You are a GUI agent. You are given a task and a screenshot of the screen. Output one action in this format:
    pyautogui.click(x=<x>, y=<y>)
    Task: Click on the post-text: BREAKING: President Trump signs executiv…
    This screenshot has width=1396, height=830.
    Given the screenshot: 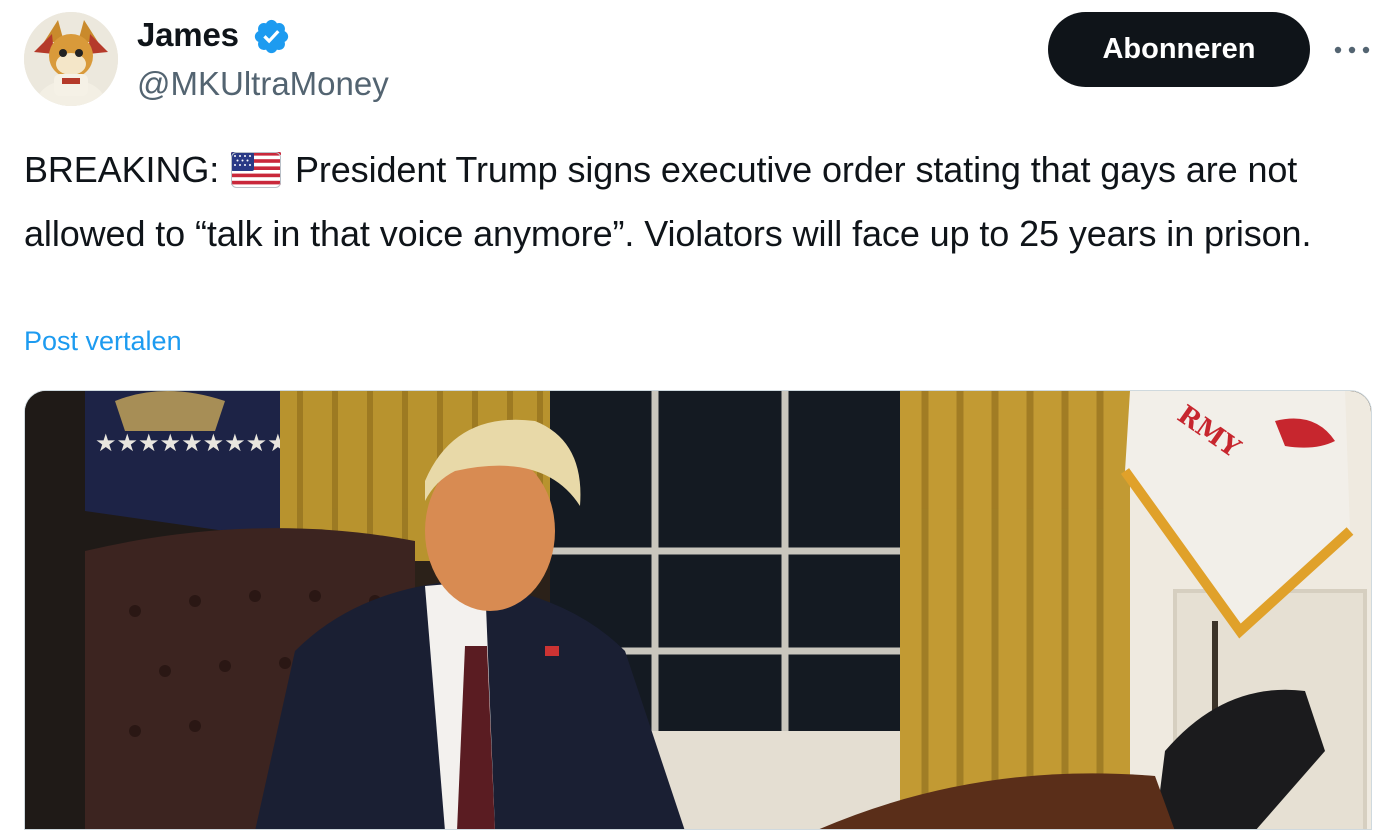 What is the action you would take?
    pyautogui.click(x=699, y=202)
    